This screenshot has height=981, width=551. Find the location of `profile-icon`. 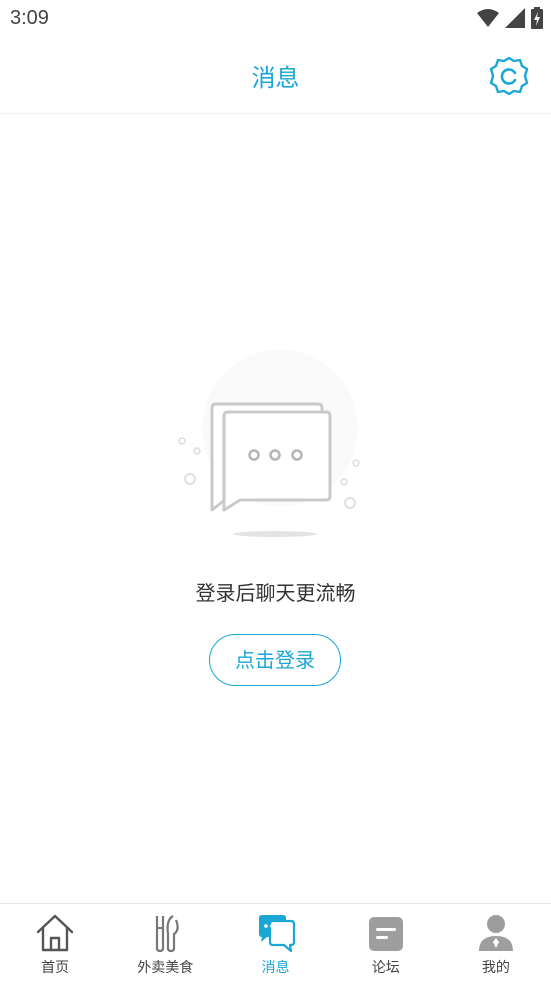

profile-icon is located at coordinates (495, 933).